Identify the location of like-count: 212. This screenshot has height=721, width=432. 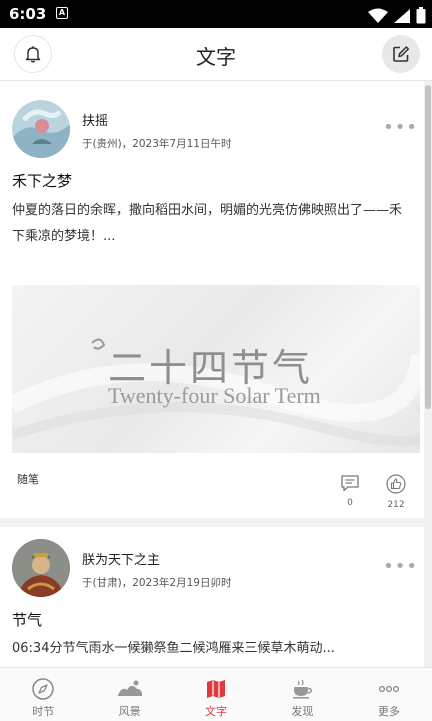
(396, 505).